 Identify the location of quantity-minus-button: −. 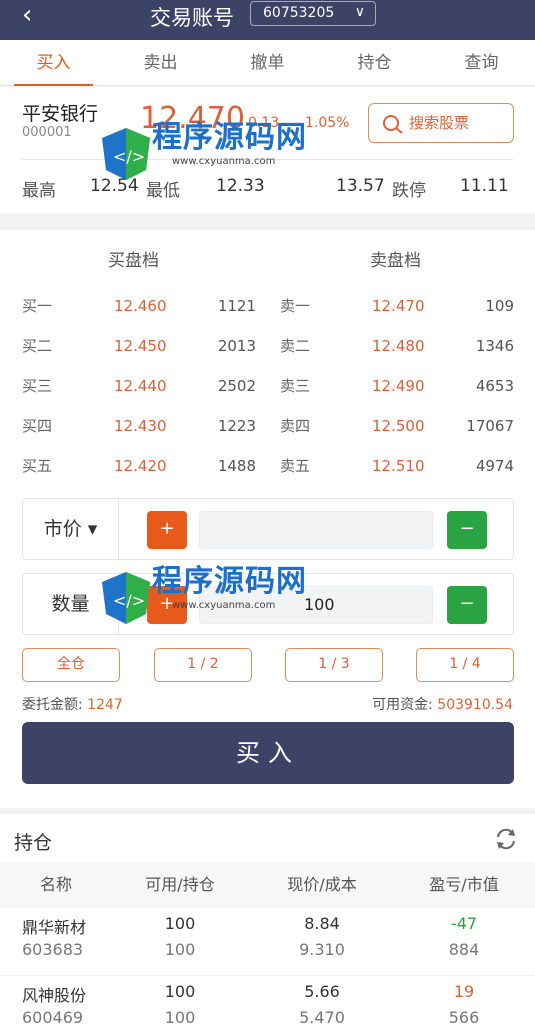
(467, 605).